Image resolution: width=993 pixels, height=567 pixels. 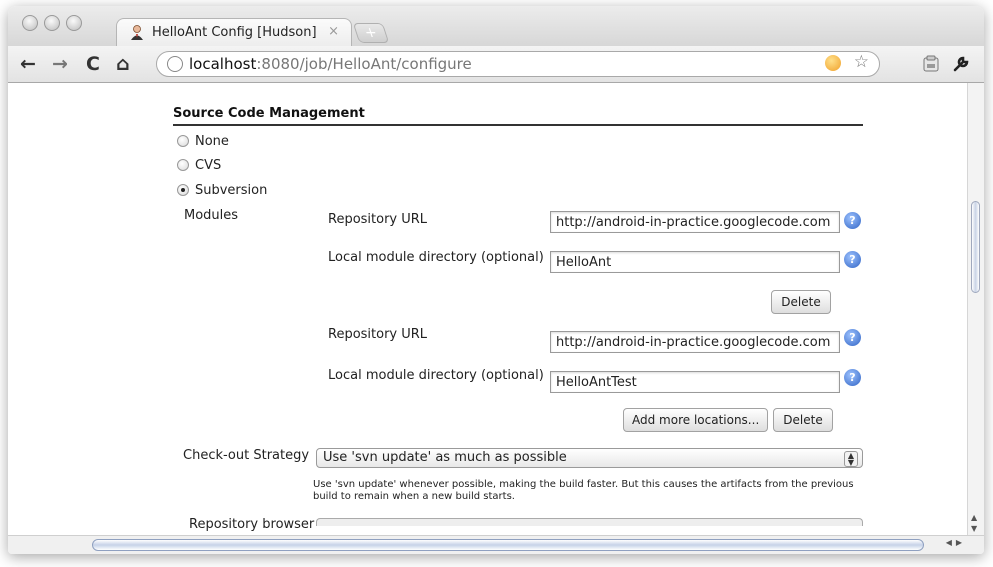 I want to click on section-divider, so click(x=518, y=125).